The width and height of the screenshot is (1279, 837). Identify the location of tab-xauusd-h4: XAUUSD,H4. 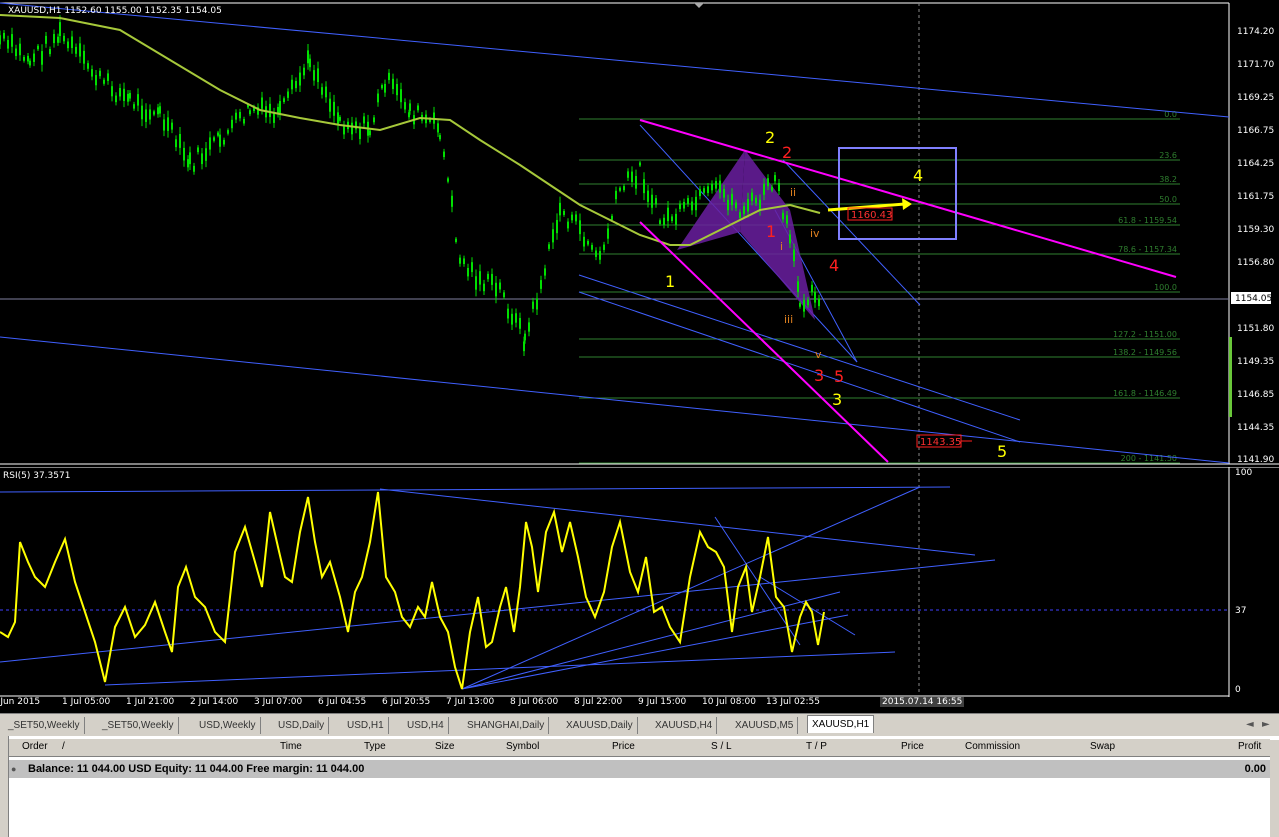
(684, 725).